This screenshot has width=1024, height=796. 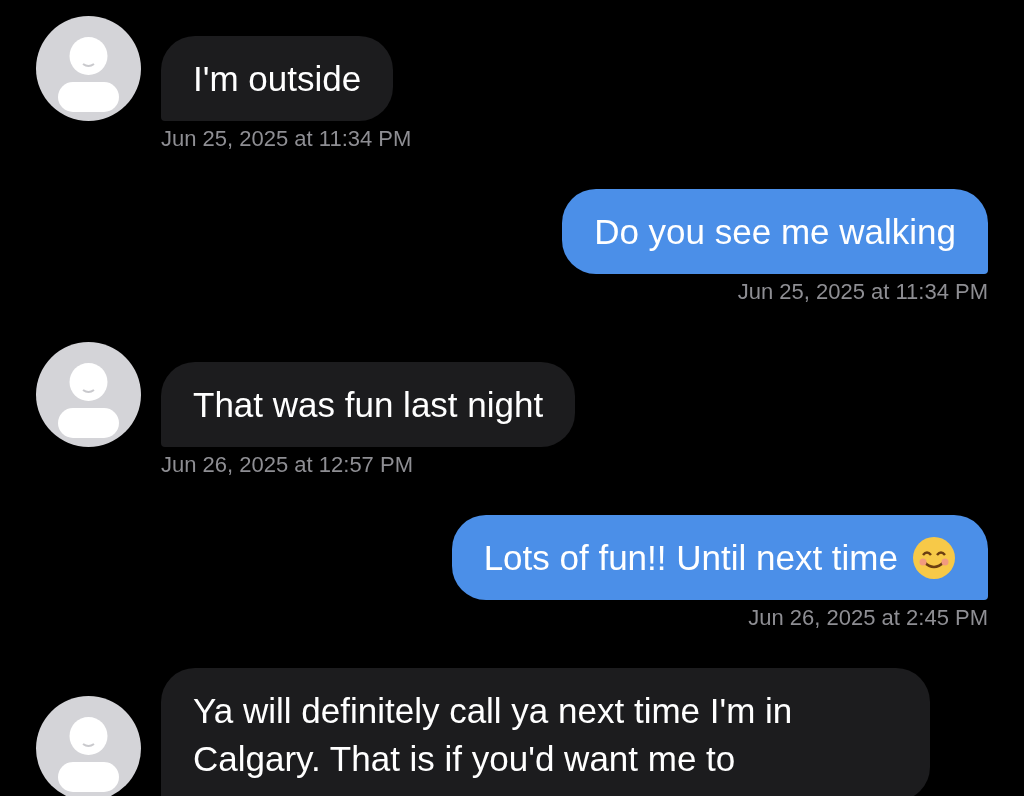 I want to click on timestamp: Jun 26, 2025 at 2:45 PM, so click(x=868, y=618).